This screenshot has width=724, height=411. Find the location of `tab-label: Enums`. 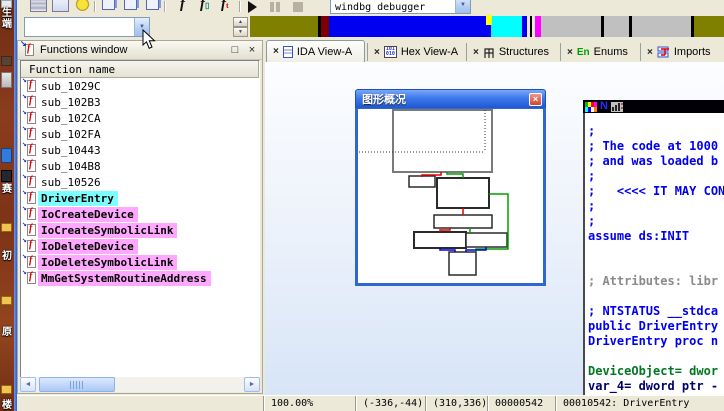

tab-label: Enums is located at coordinates (610, 52).